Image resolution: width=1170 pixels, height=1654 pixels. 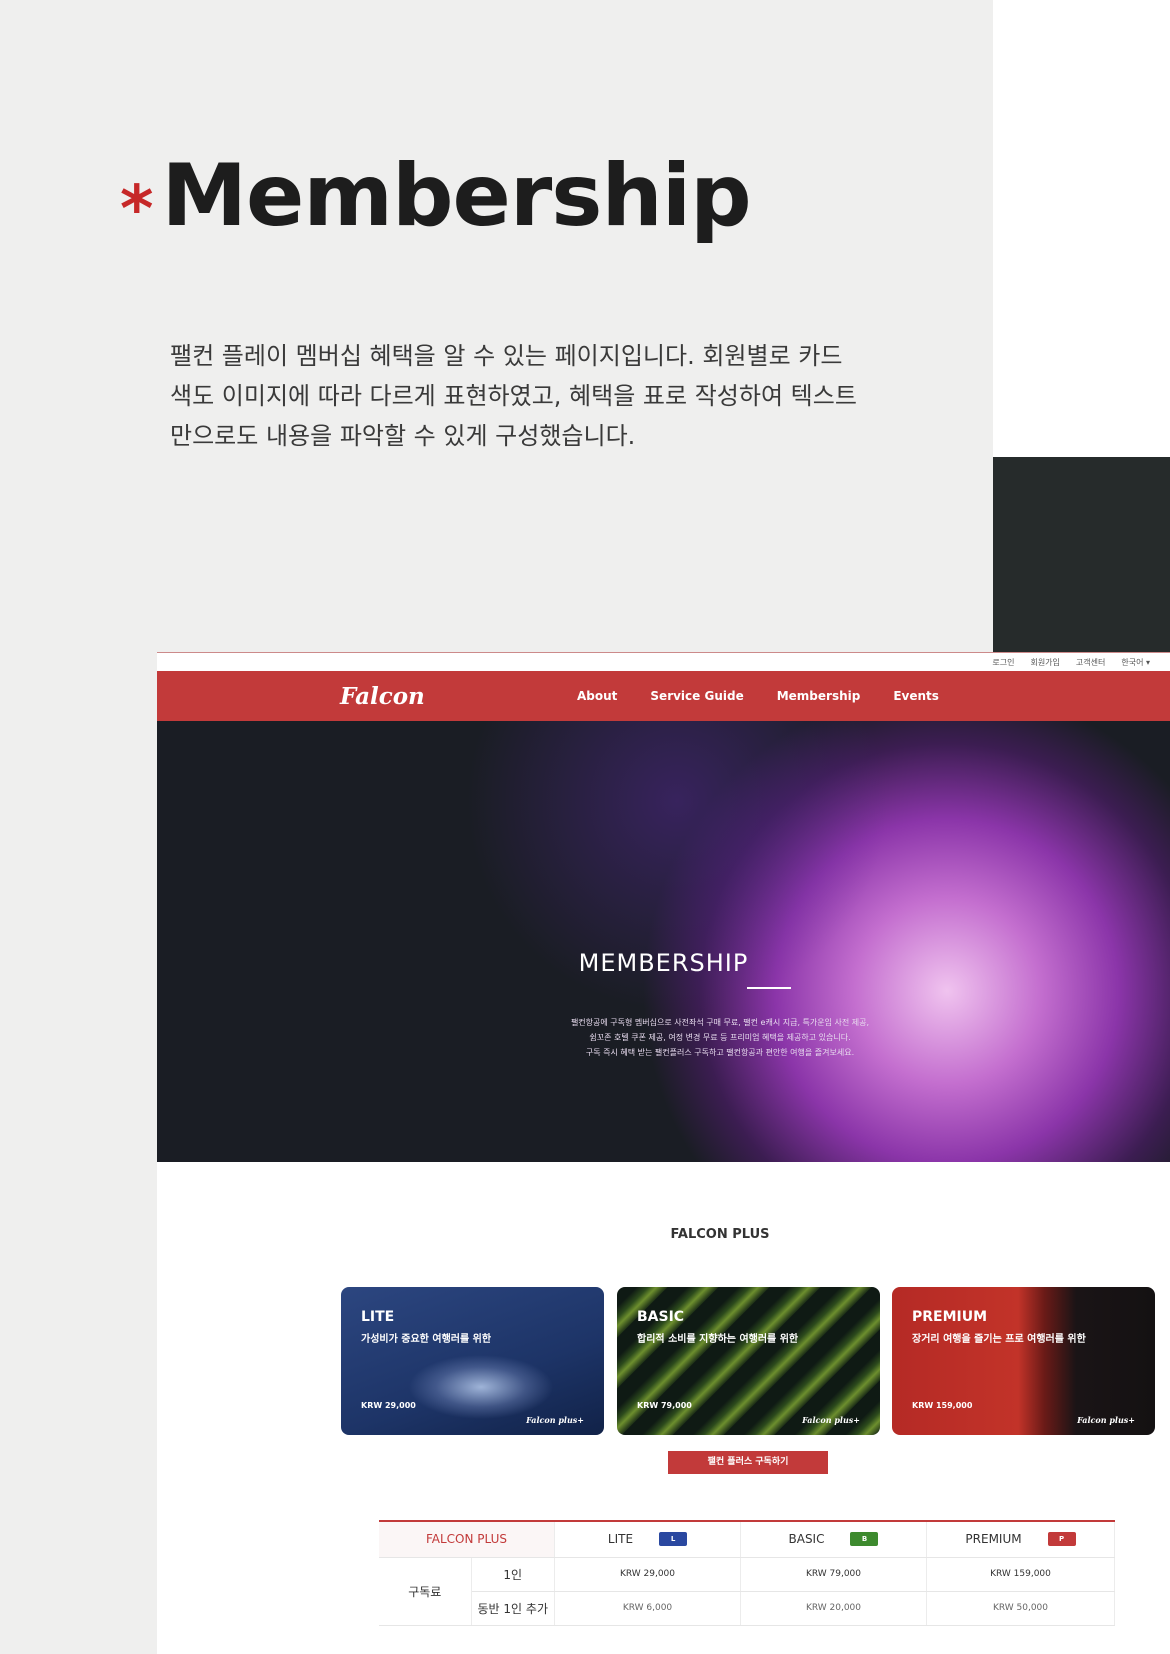 What do you see at coordinates (663, 963) in the screenshot?
I see `hero-title: MEMBERSHIP` at bounding box center [663, 963].